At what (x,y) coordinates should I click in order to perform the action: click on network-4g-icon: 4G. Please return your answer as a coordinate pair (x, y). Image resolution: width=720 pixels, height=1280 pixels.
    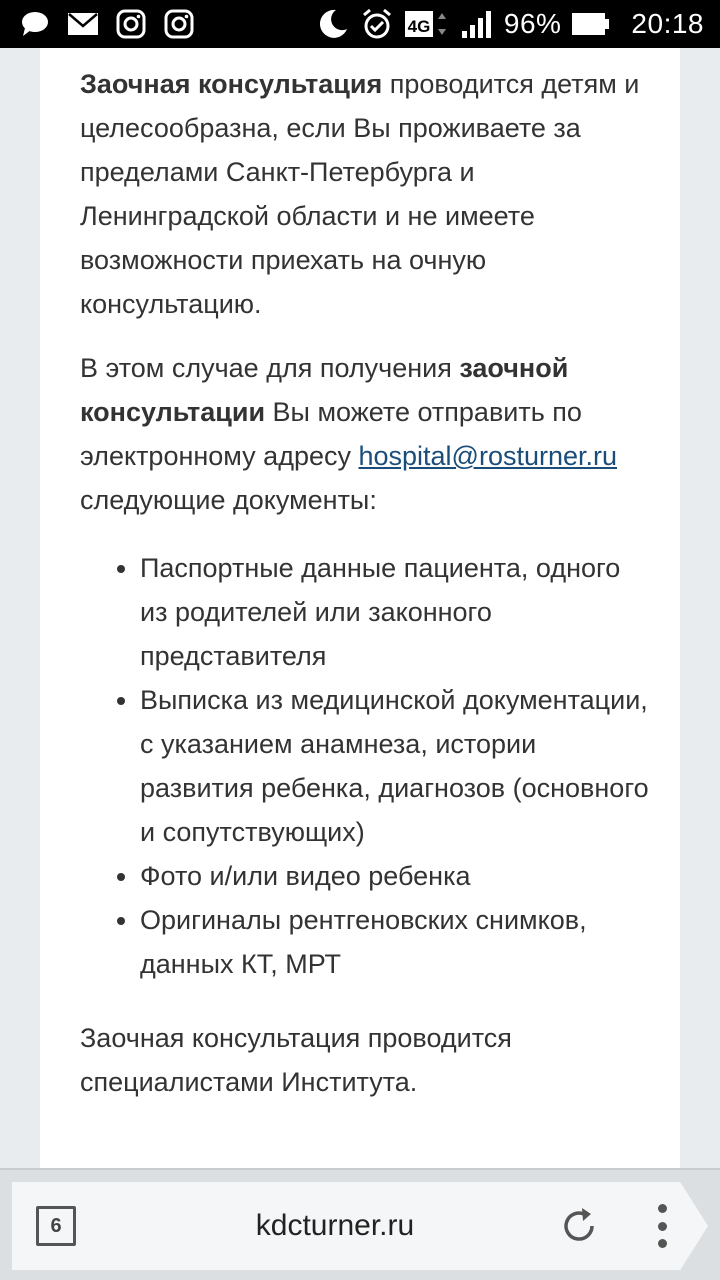
    Looking at the image, I should click on (427, 24).